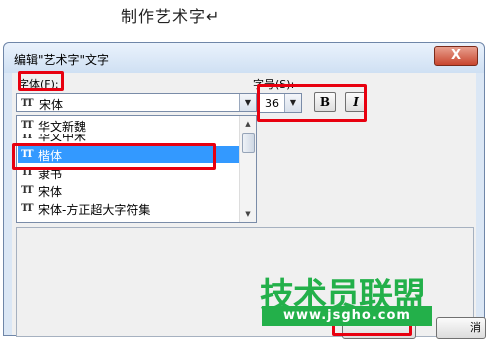 The height and width of the screenshot is (339, 492). I want to click on chevron-down-icon: ▼, so click(247, 102).